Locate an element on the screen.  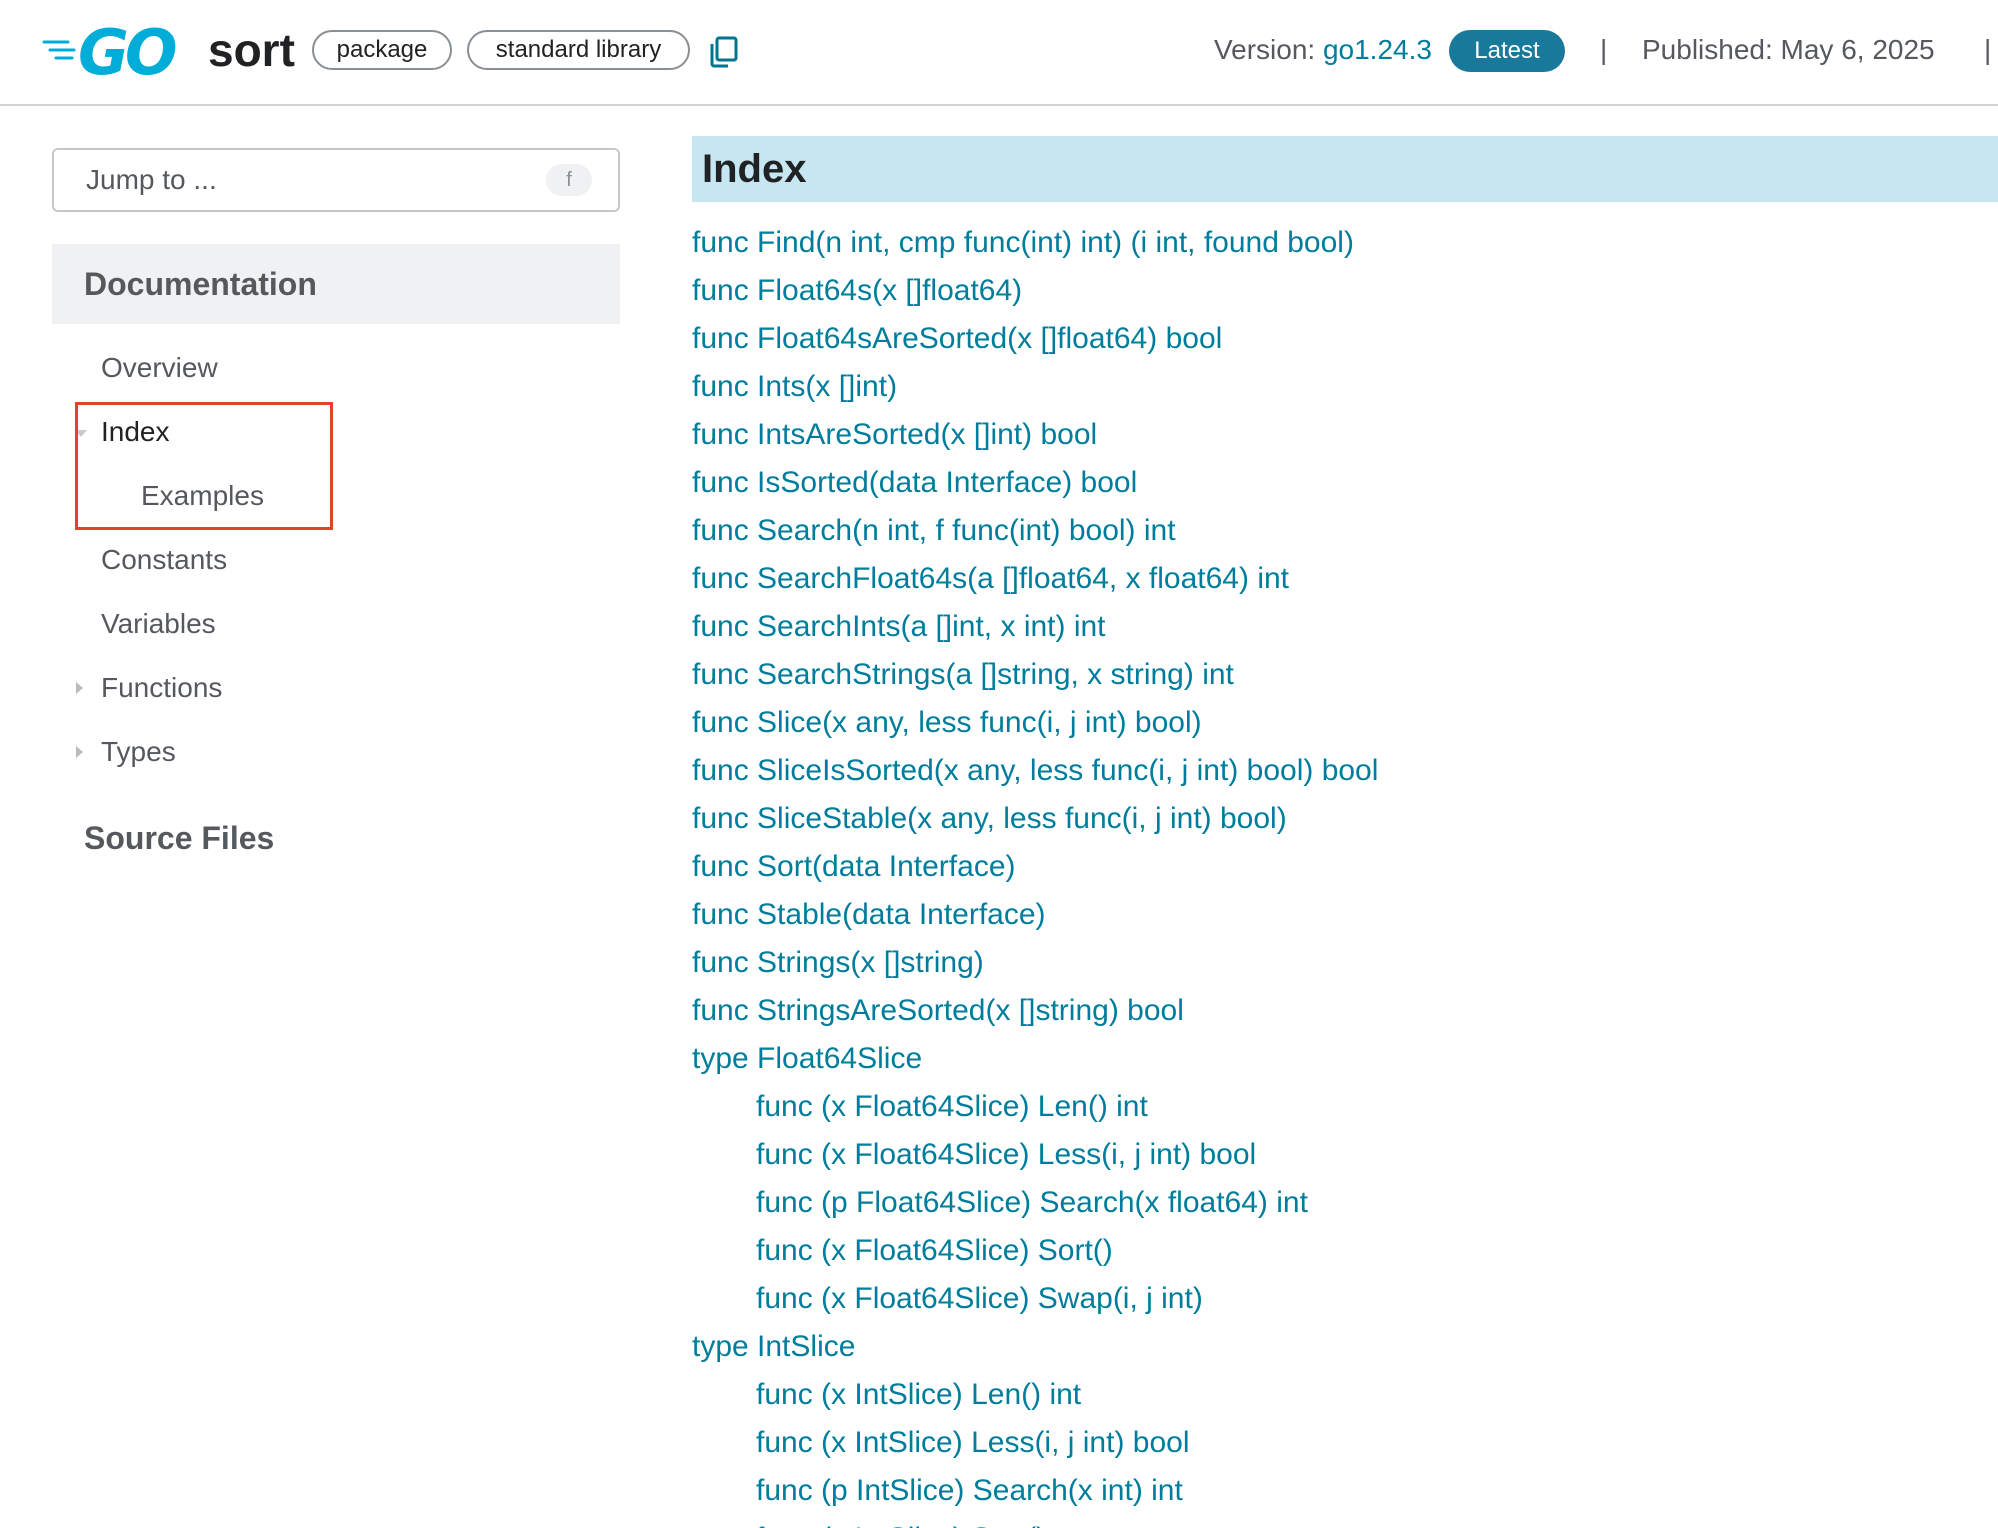
index-type-link: type IntSlice is located at coordinates (1035, 1347).